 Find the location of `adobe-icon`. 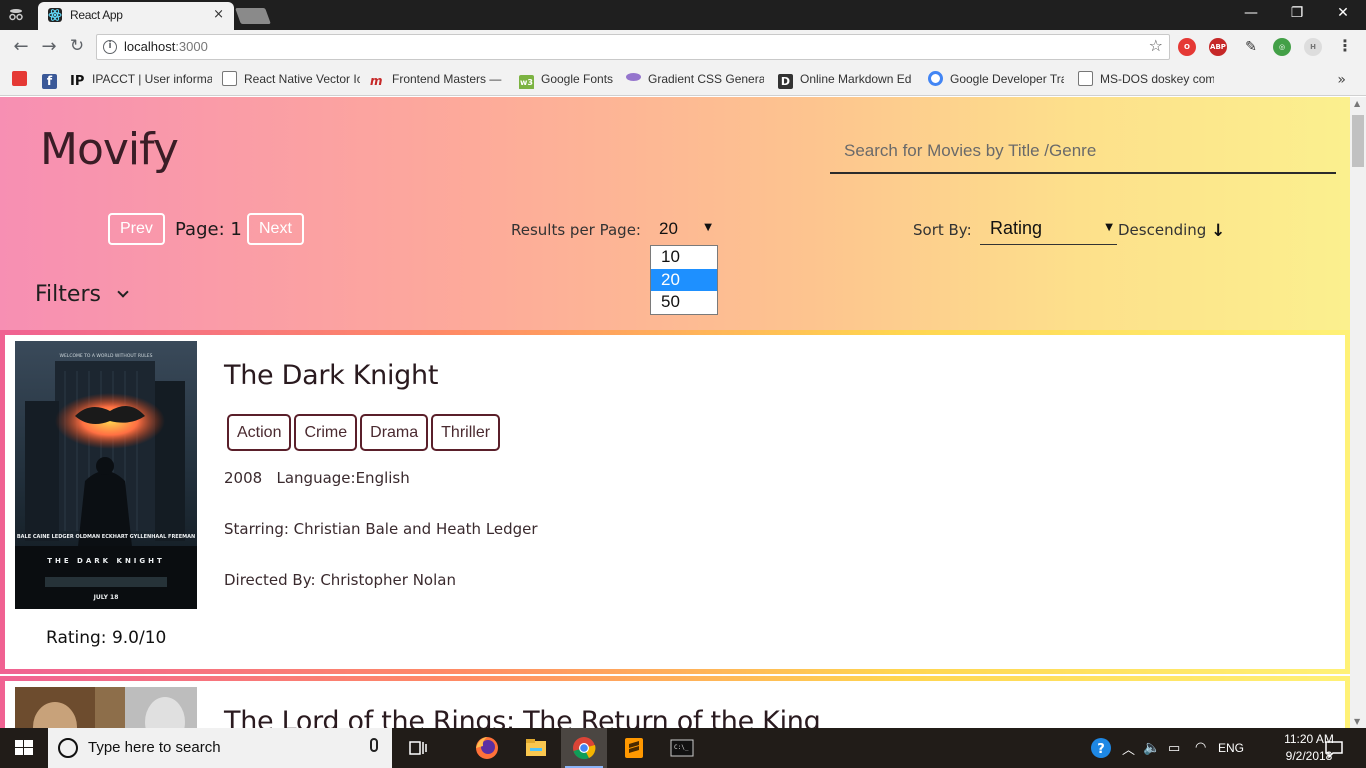

adobe-icon is located at coordinates (19, 78).